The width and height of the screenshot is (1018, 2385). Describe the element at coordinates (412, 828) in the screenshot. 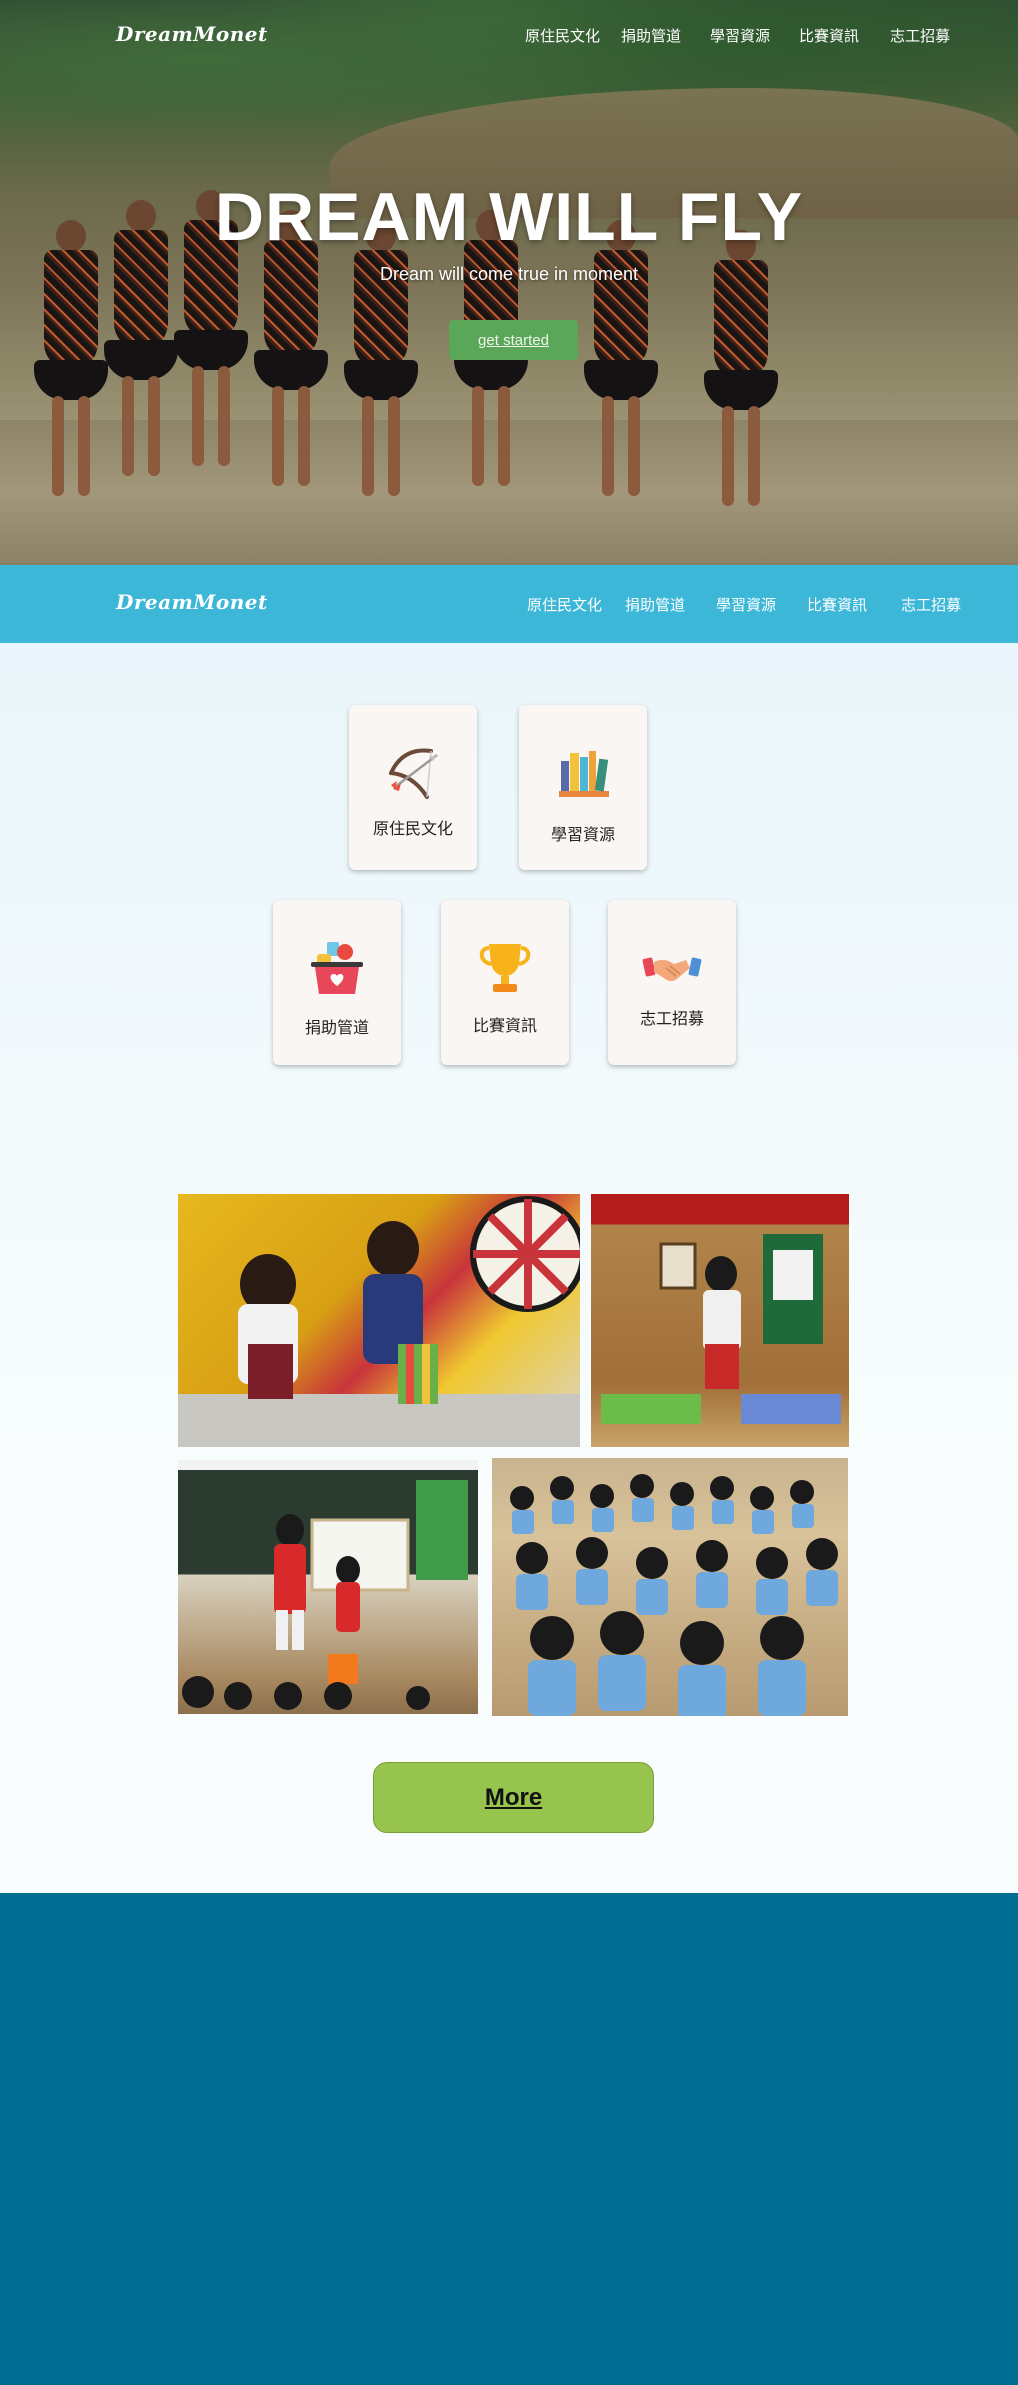

I see `category-label: 原住民文化` at that location.